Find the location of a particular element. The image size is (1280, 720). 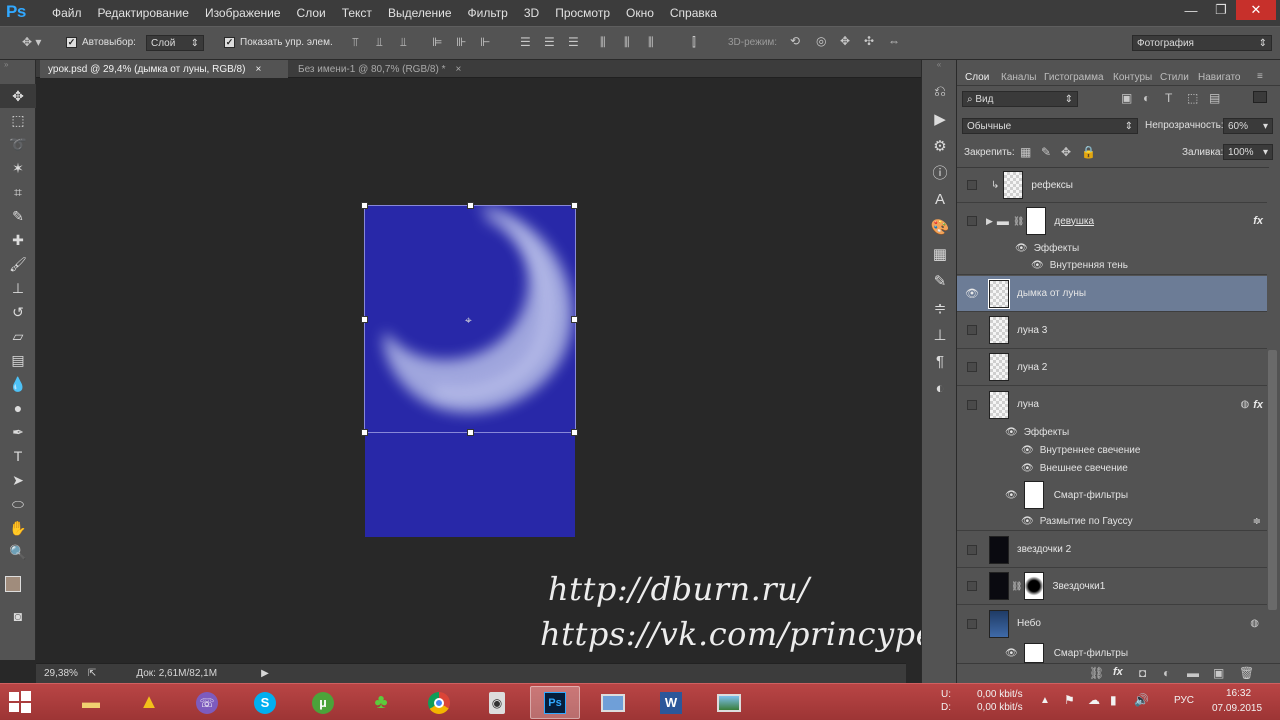

layer-name: луна 2 is located at coordinates (1032, 367).